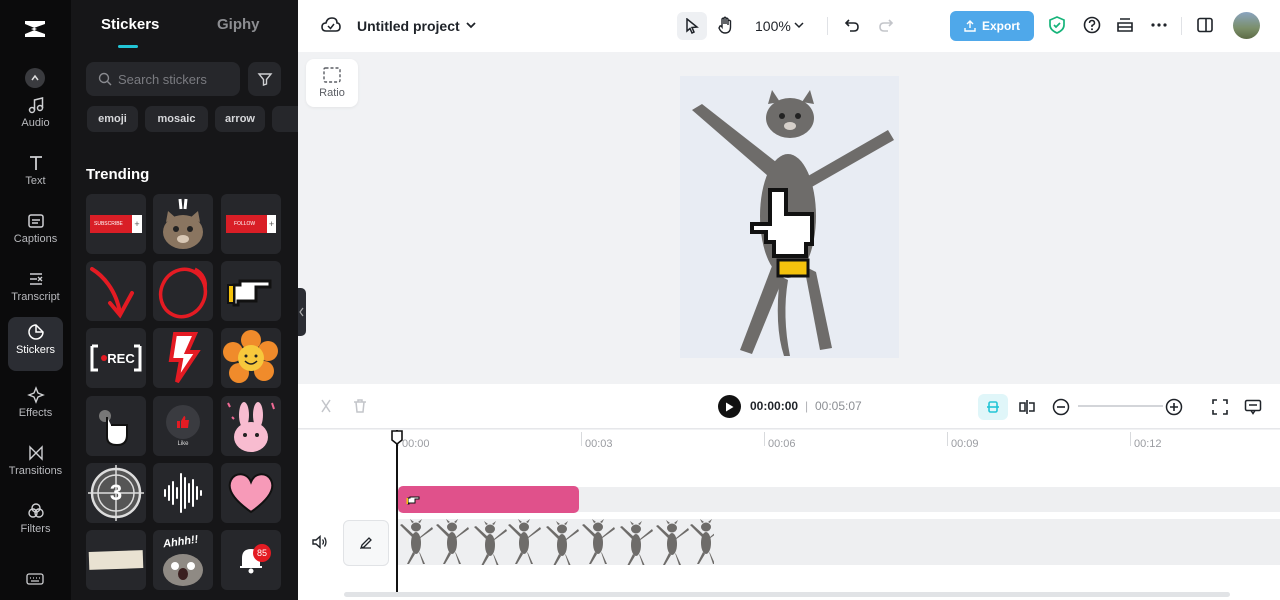 This screenshot has width=1280, height=600. Describe the element at coordinates (332, 83) in the screenshot. I see `ratio-button: Ratio` at that location.